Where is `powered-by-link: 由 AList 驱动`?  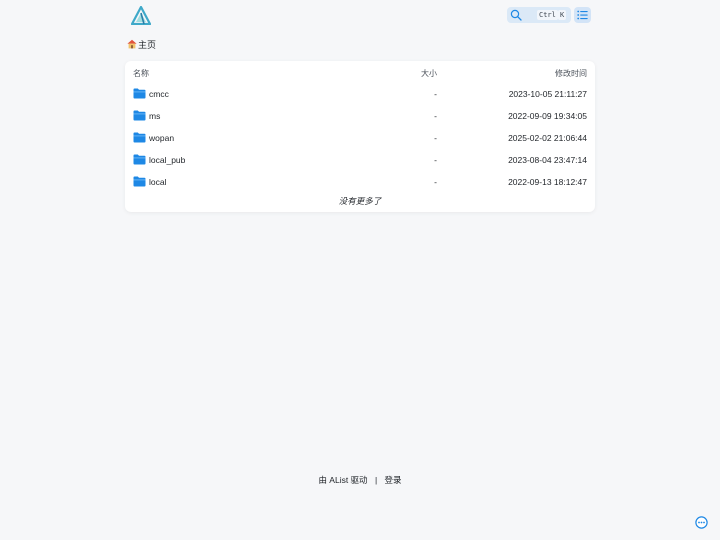 powered-by-link: 由 AList 驱动 is located at coordinates (342, 480).